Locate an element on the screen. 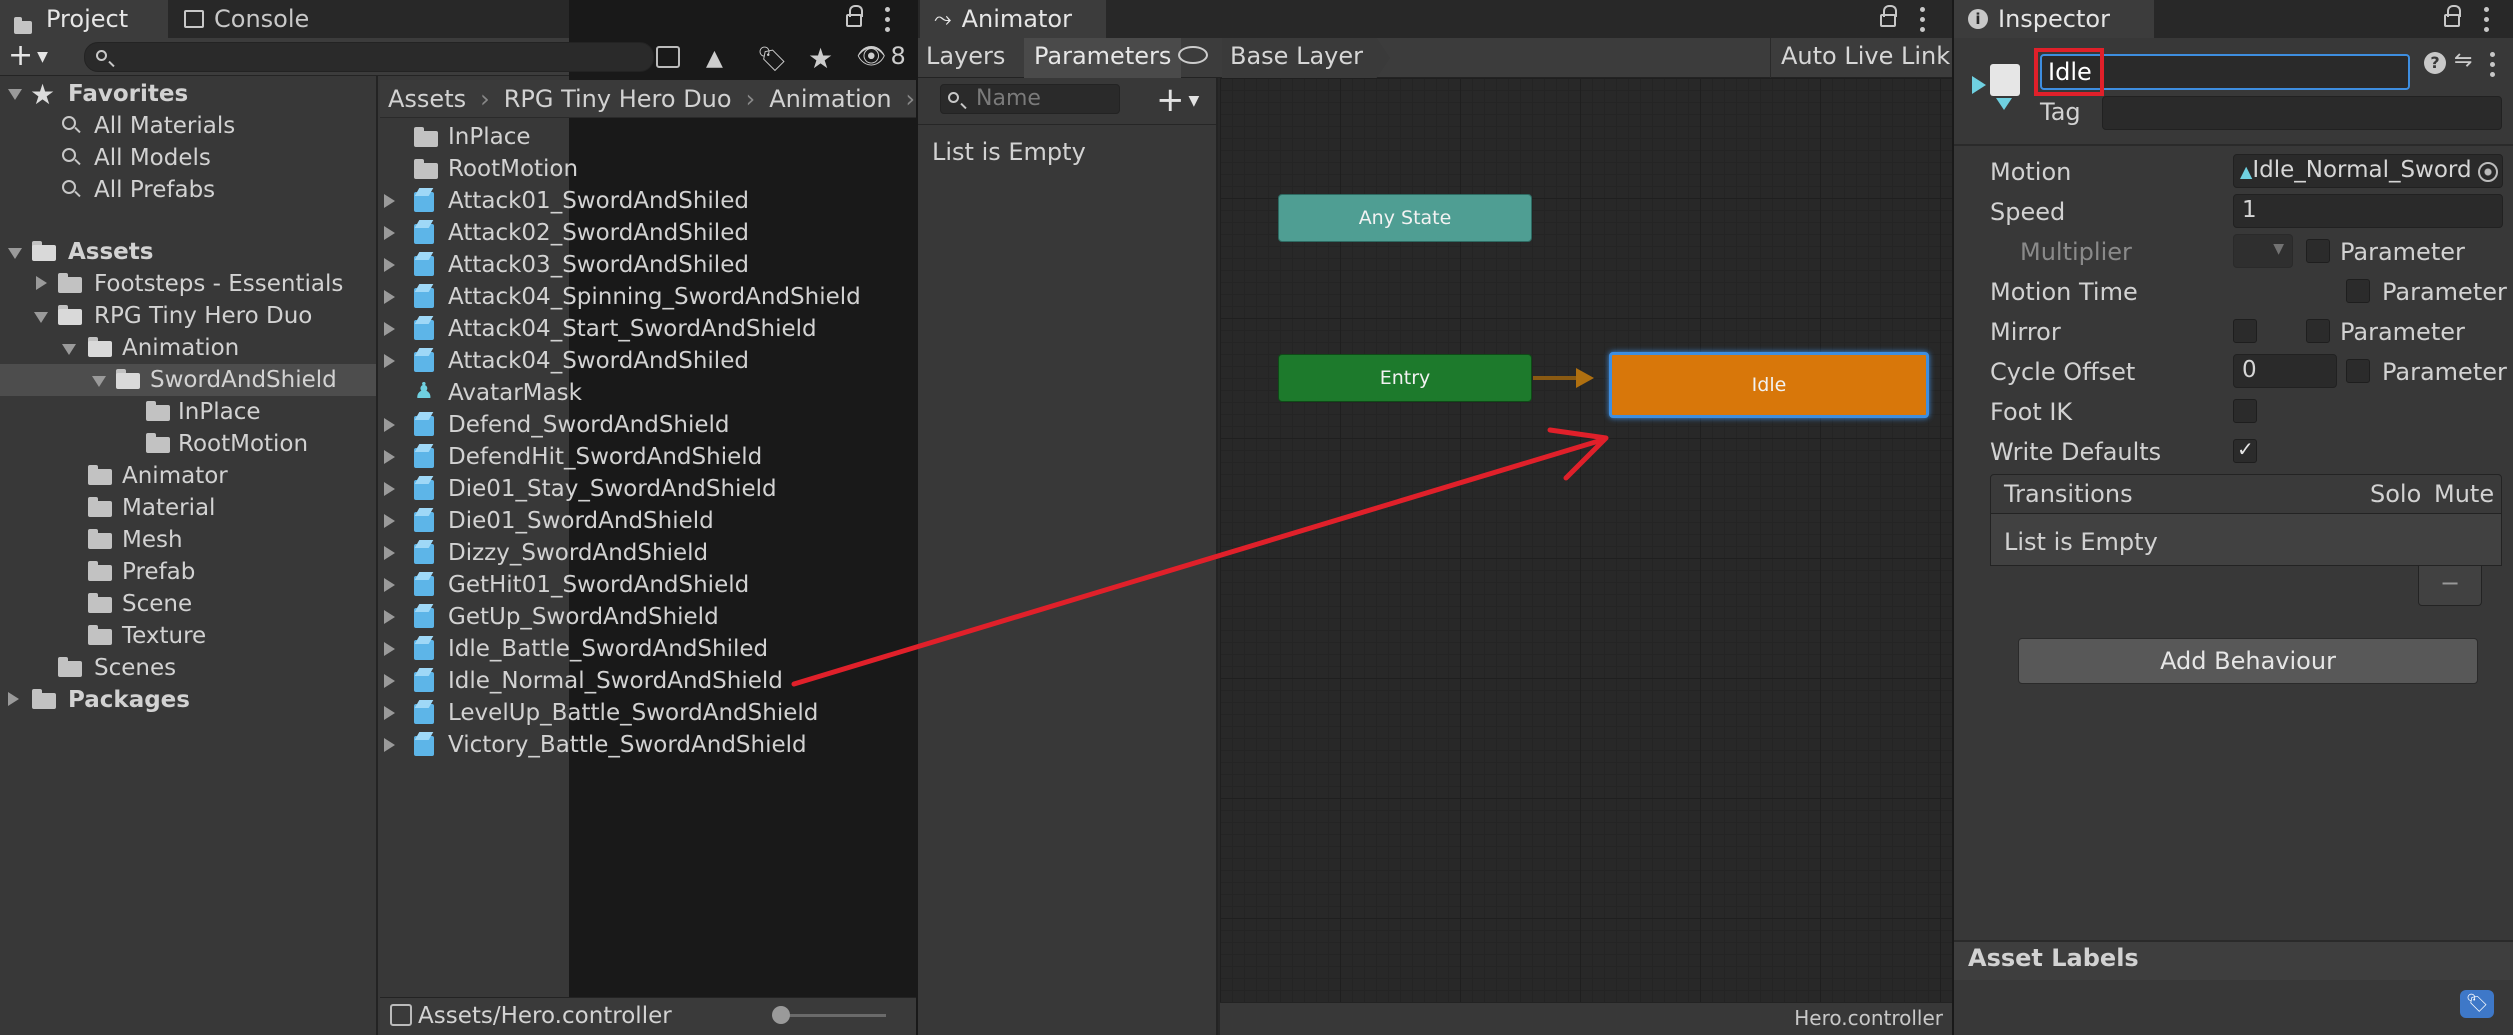 Image resolution: width=2513 pixels, height=1035 pixels. tree-item: RPG Tiny Hero Duo is located at coordinates (203, 316).